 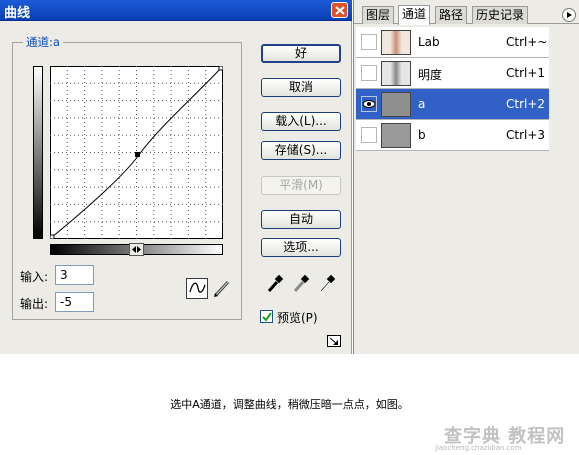 I want to click on palette-menu-button, so click(x=569, y=15).